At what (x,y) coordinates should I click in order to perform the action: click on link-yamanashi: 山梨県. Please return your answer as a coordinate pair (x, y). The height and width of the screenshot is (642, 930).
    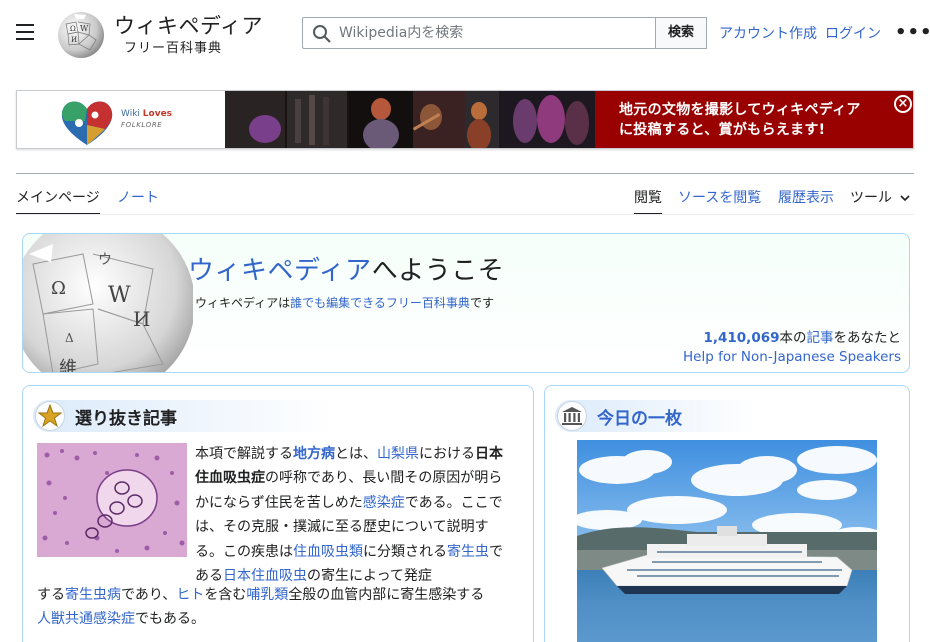
    Looking at the image, I should click on (398, 454).